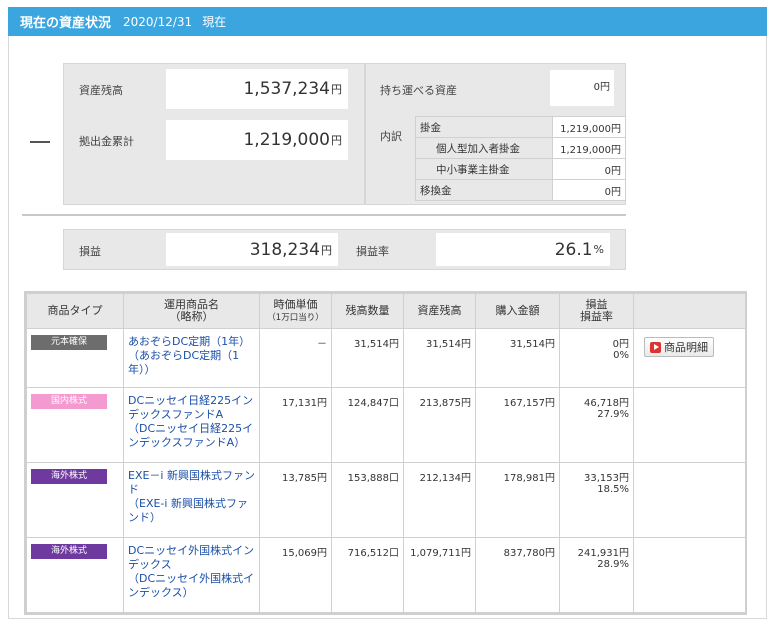  I want to click on as-of-date: 2020/12/31, so click(158, 21).